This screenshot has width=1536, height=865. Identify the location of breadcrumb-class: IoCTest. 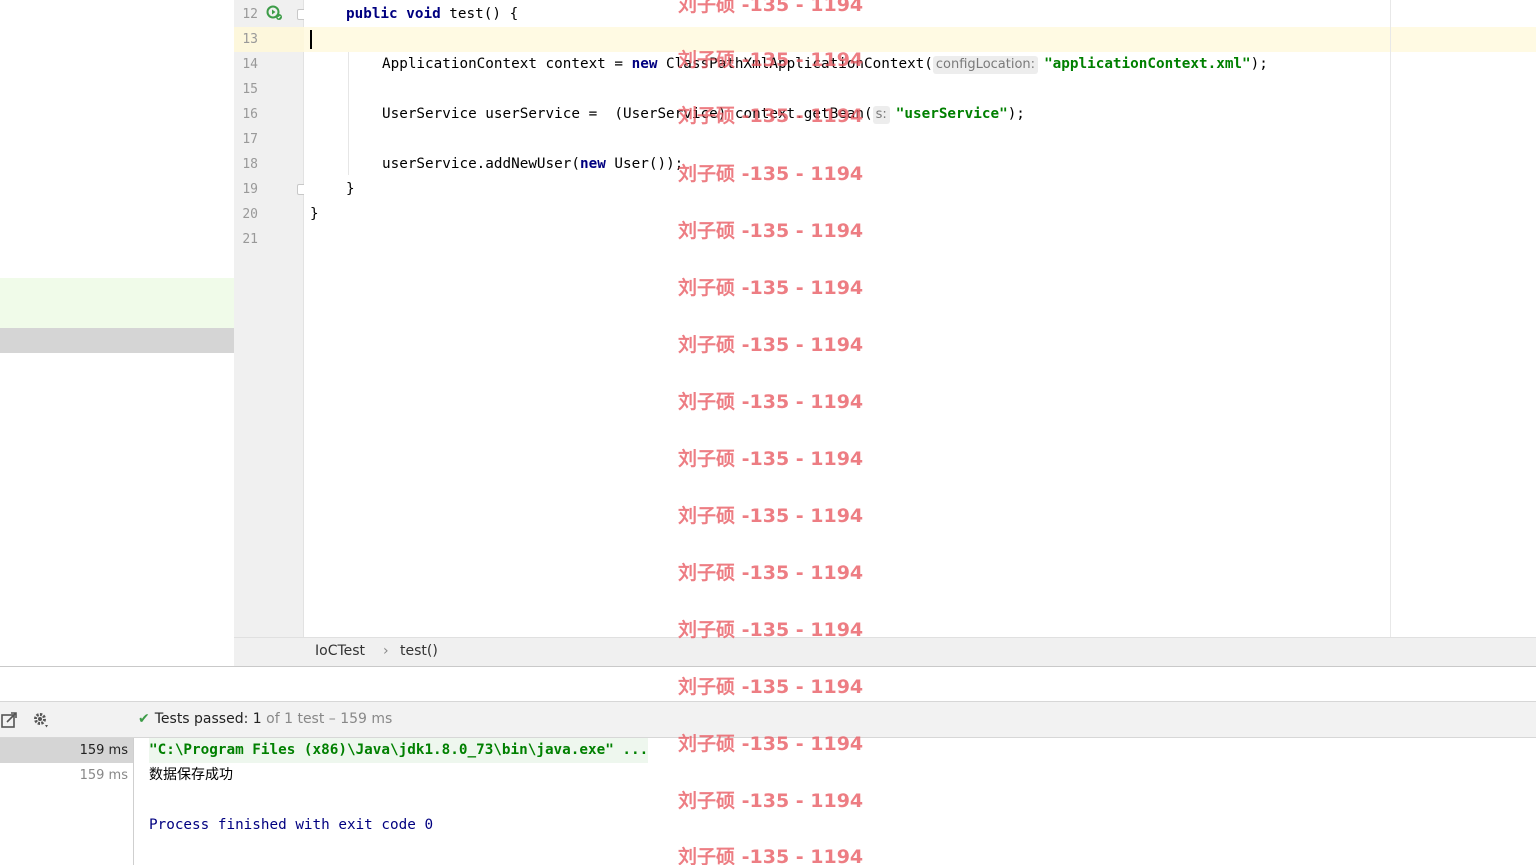
(340, 651).